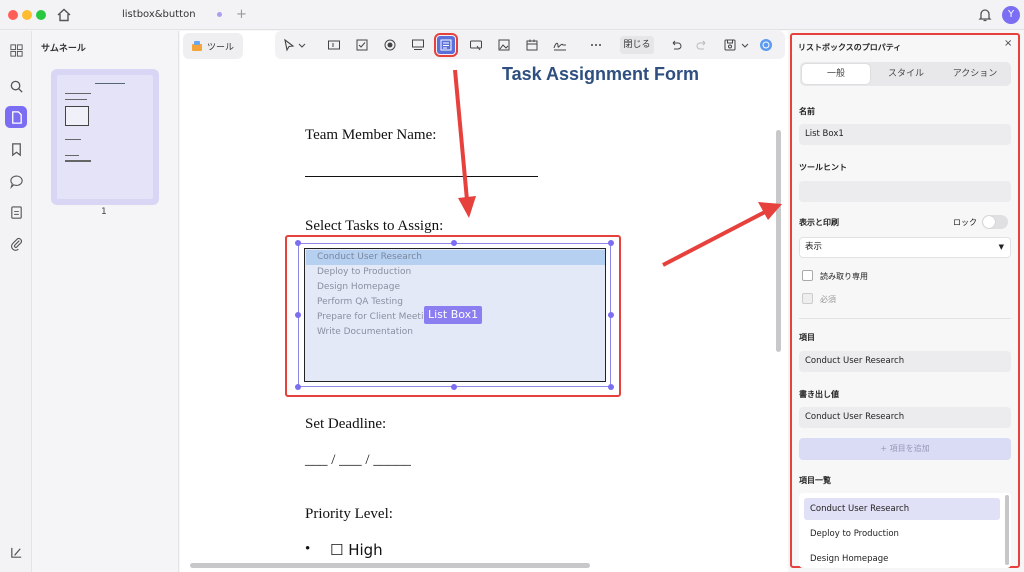 The height and width of the screenshot is (572, 1024). What do you see at coordinates (902, 558) in the screenshot?
I see `item-list-entry: Design Homepage` at bounding box center [902, 558].